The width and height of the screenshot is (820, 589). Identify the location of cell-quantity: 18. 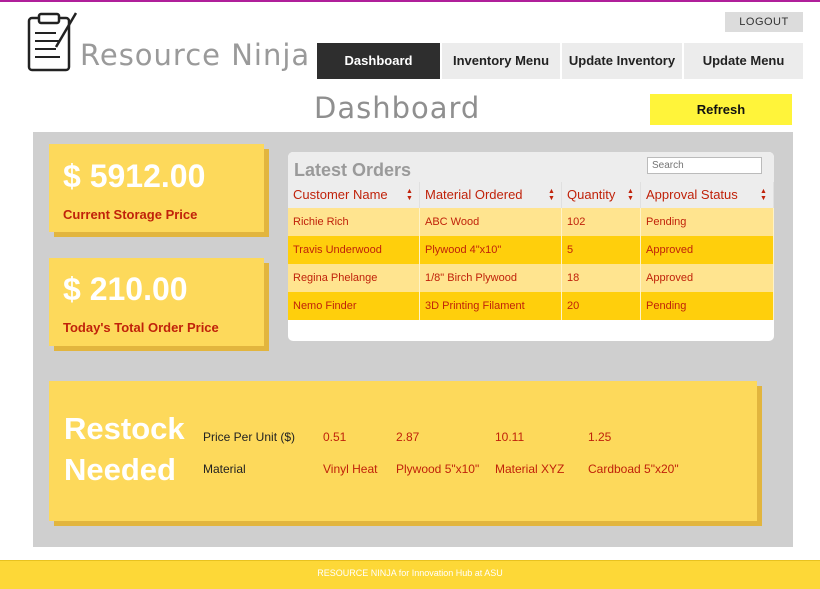
(601, 278).